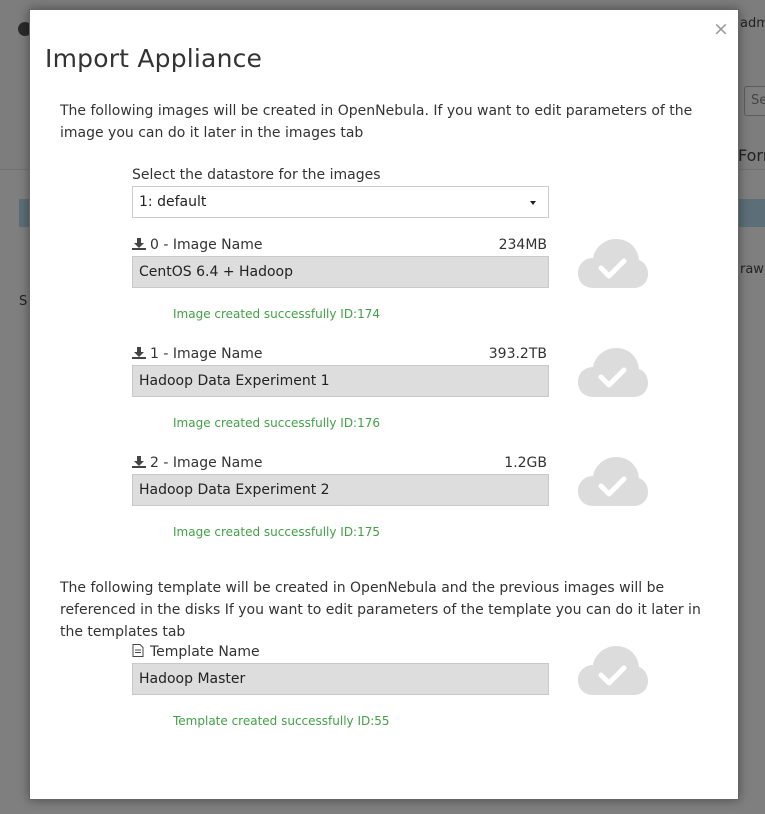 The width and height of the screenshot is (765, 814). I want to click on image-0-status: Image created successfully ID:174, so click(276, 314).